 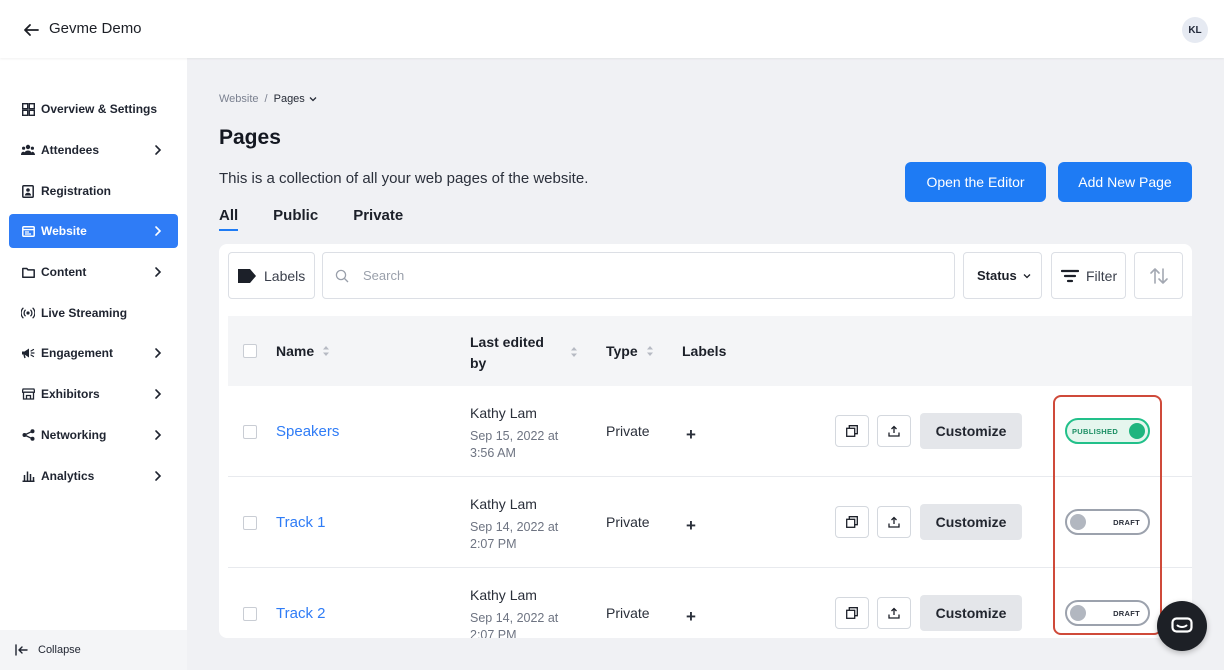 I want to click on store-icon, so click(x=28, y=394).